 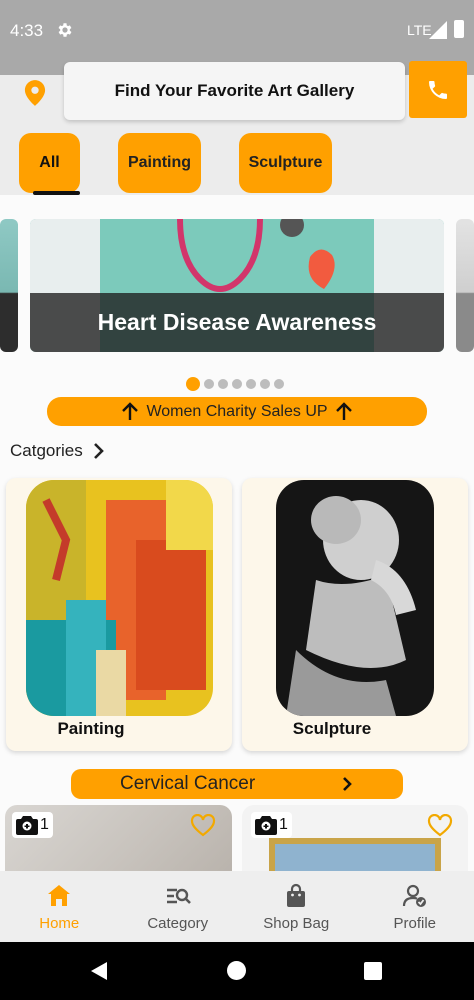 What do you see at coordinates (296, 923) in the screenshot?
I see `nav-label: Shop Bag` at bounding box center [296, 923].